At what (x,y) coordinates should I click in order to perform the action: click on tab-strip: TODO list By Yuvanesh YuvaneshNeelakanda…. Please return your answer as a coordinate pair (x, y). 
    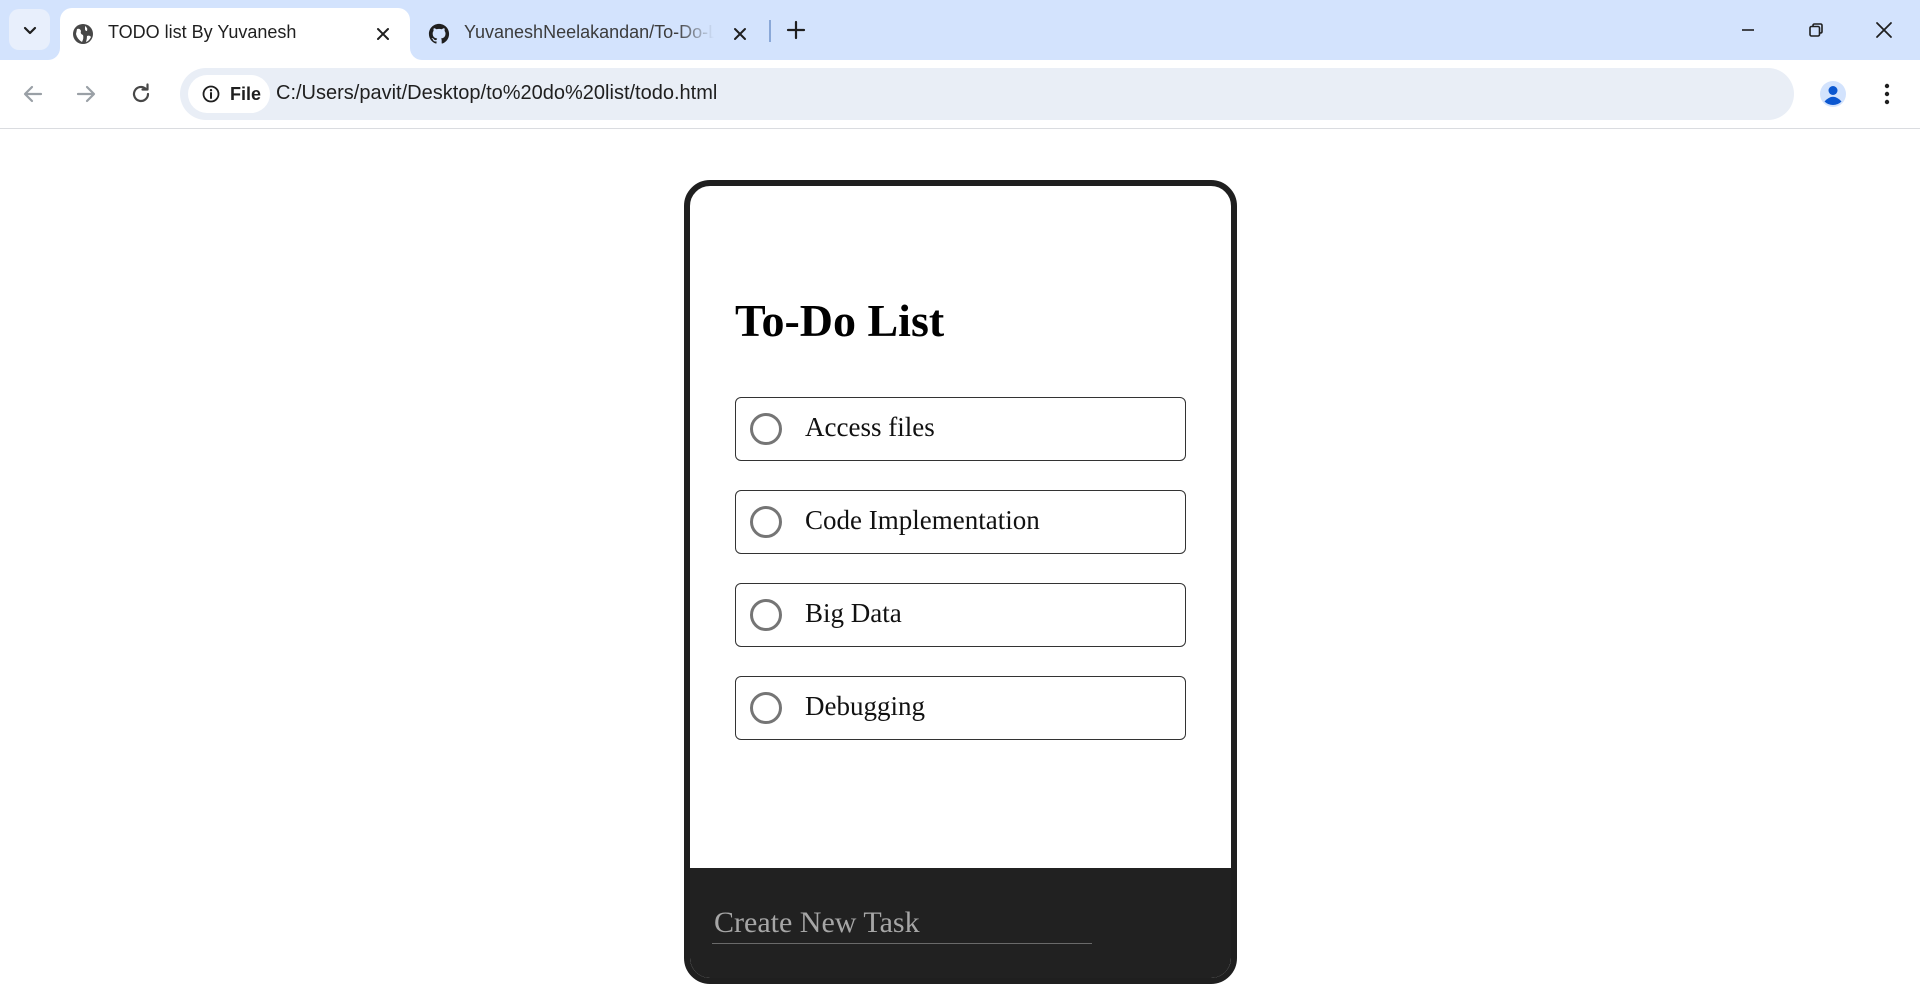
    Looking at the image, I should click on (960, 30).